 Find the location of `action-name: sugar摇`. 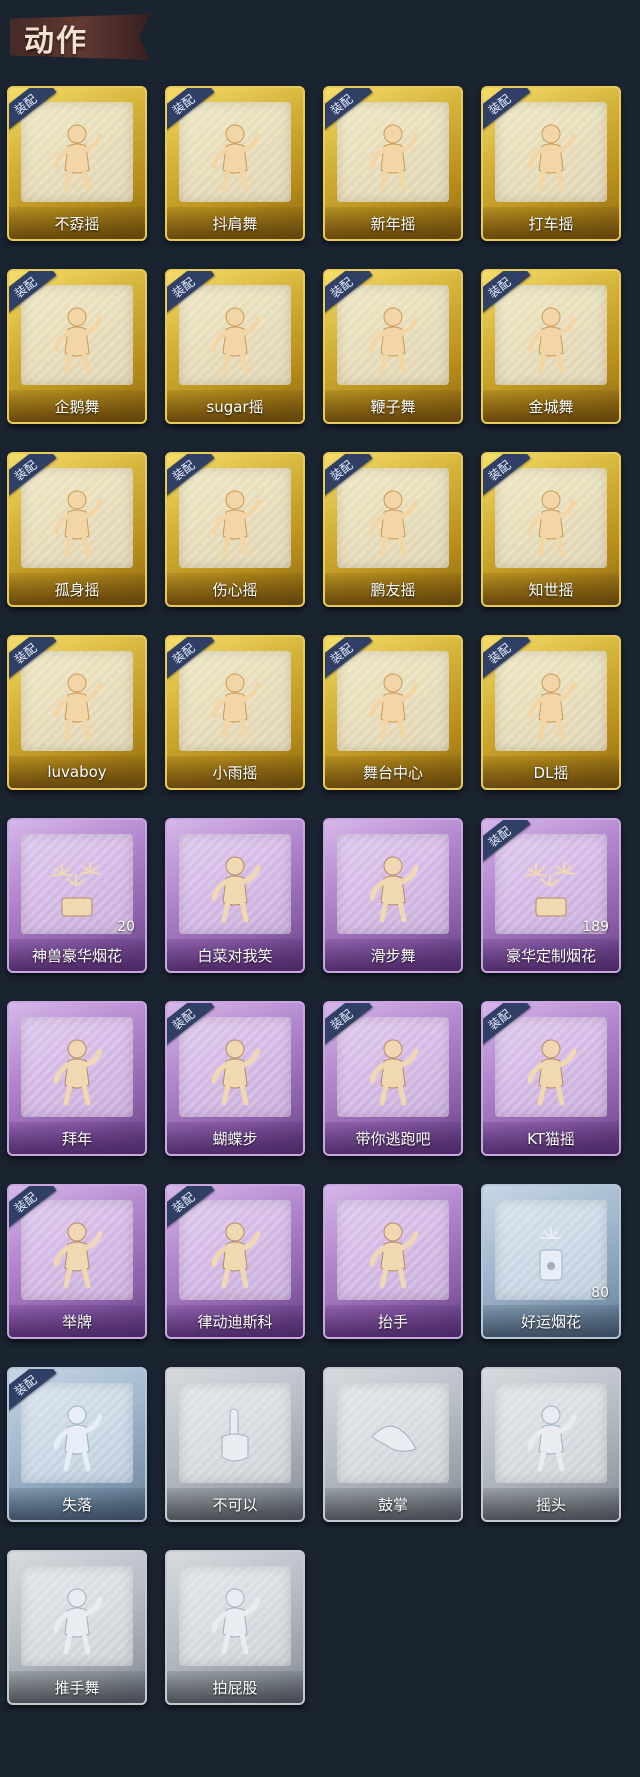

action-name: sugar摇 is located at coordinates (235, 406).